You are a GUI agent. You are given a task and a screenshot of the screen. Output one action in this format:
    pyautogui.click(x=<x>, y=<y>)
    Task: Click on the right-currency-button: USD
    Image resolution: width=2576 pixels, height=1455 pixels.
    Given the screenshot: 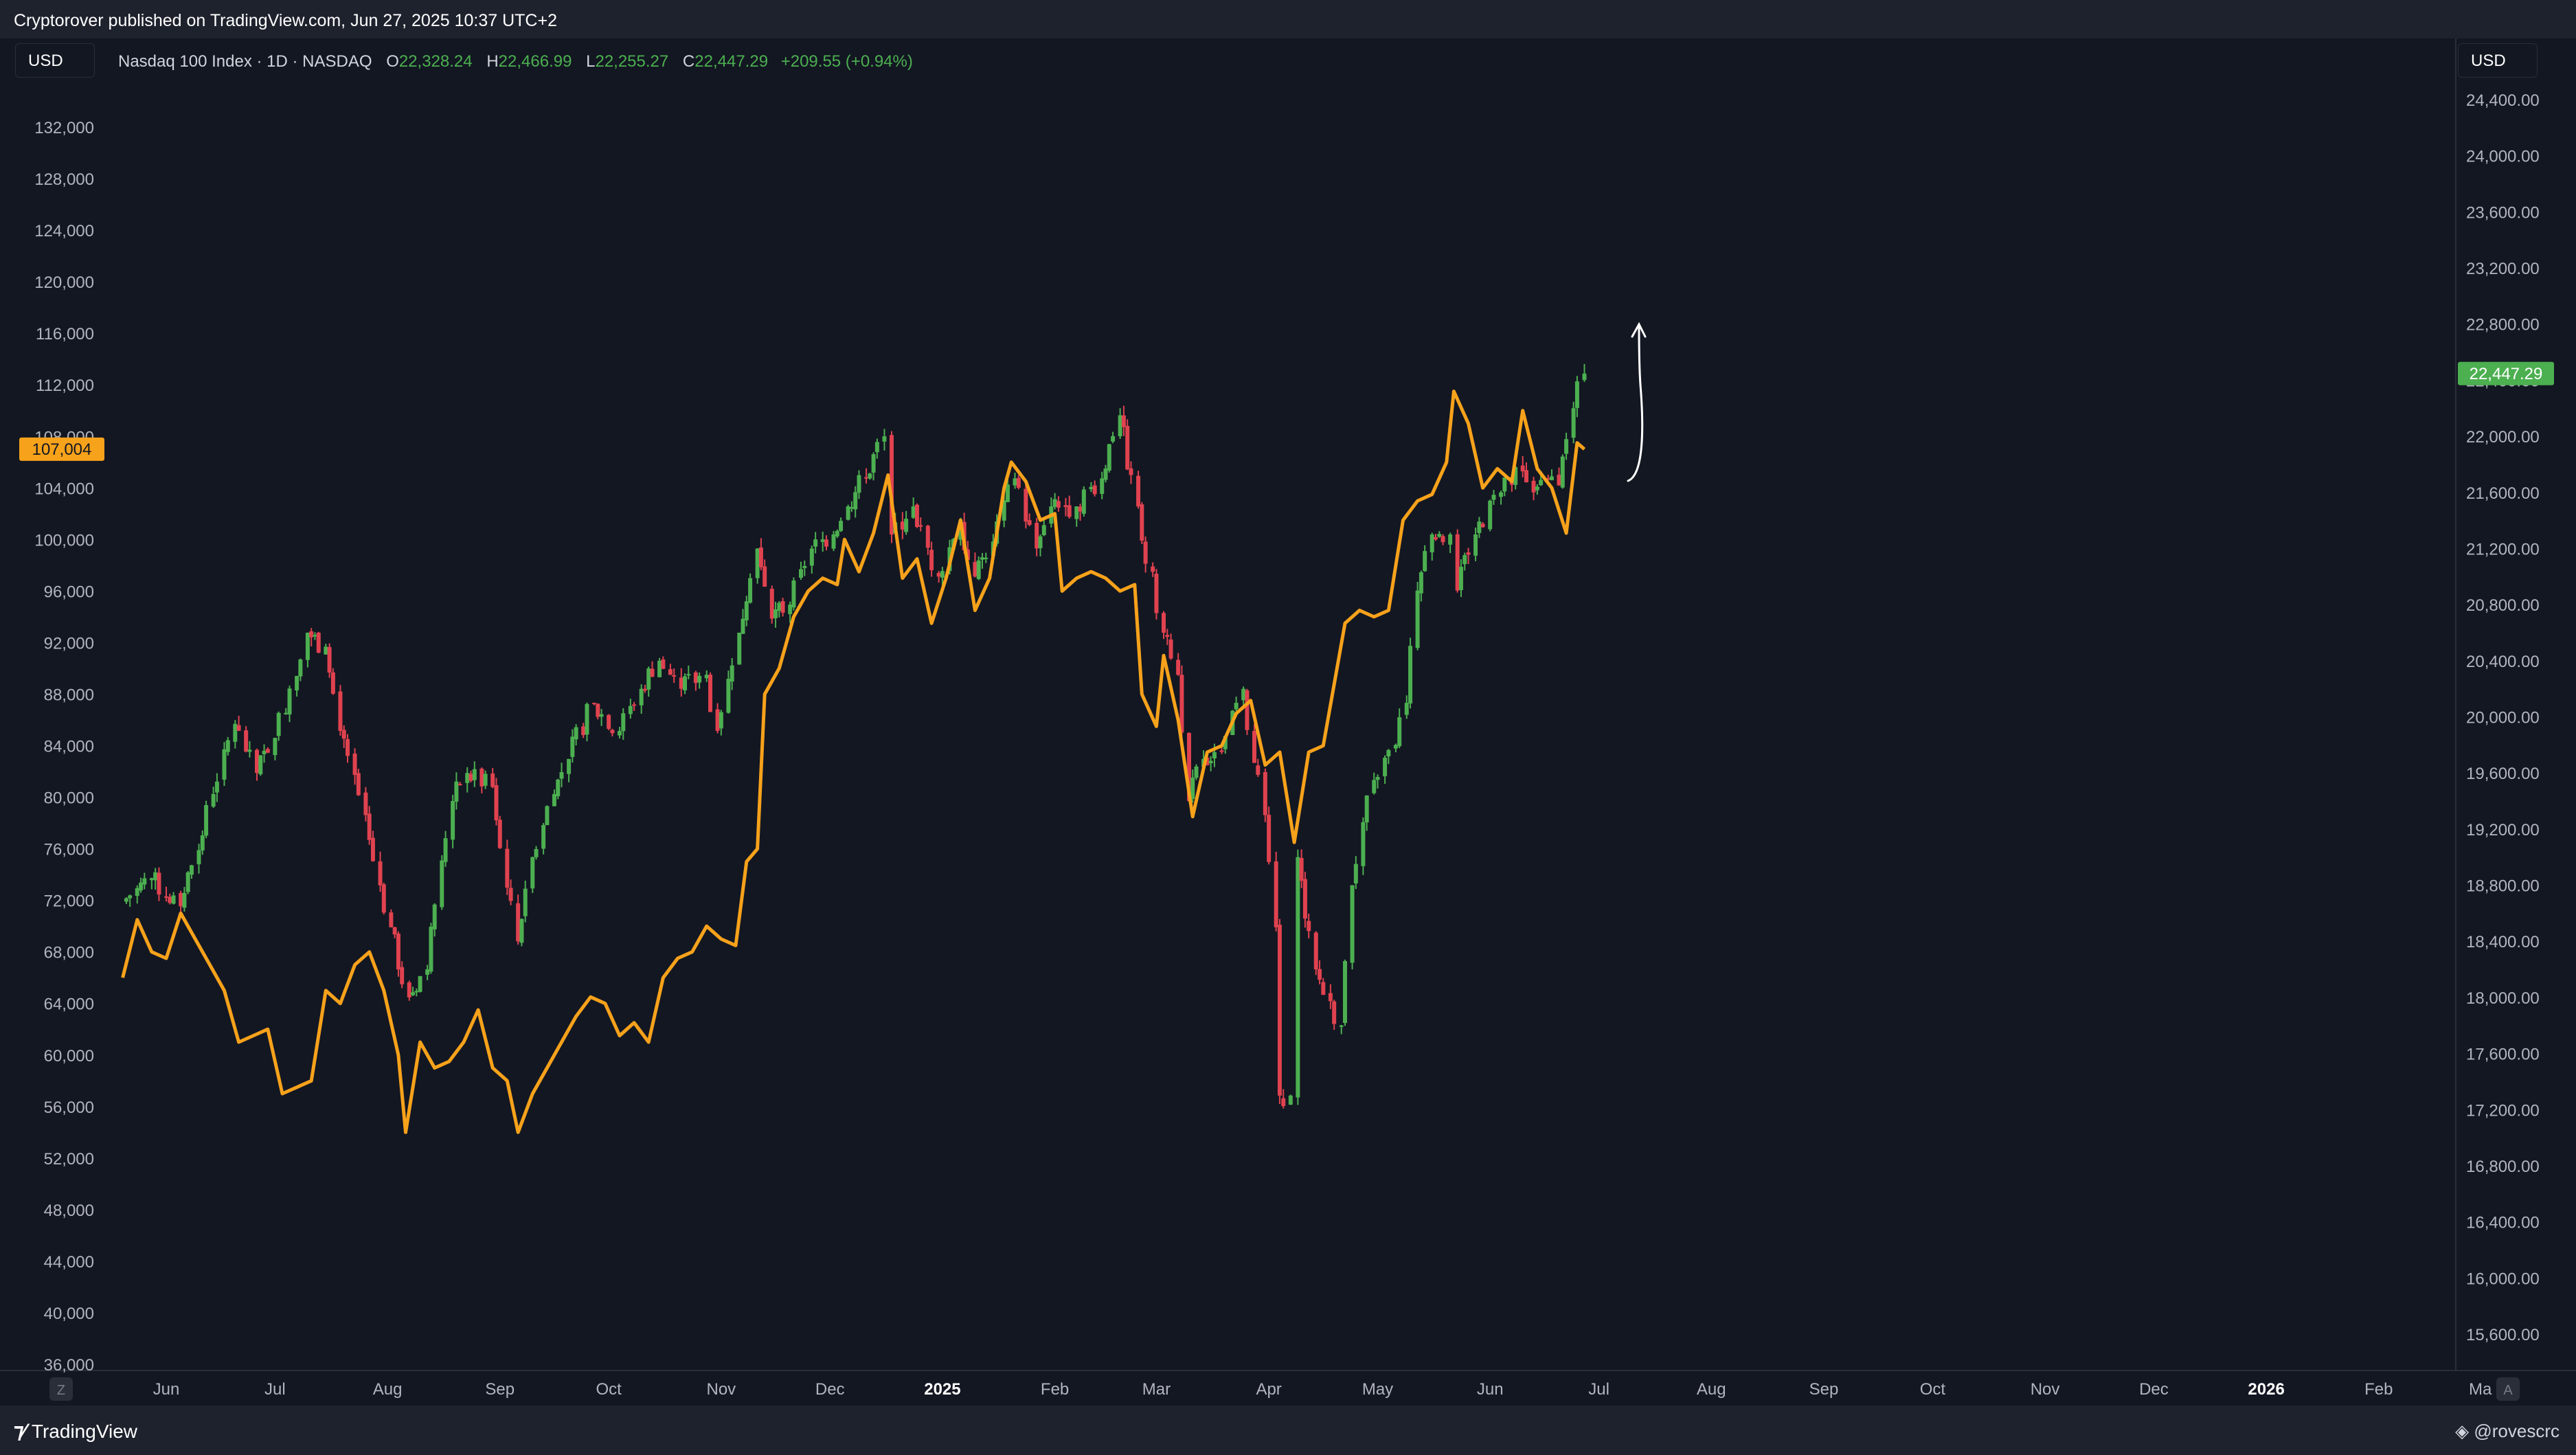 What is the action you would take?
    pyautogui.click(x=2498, y=60)
    